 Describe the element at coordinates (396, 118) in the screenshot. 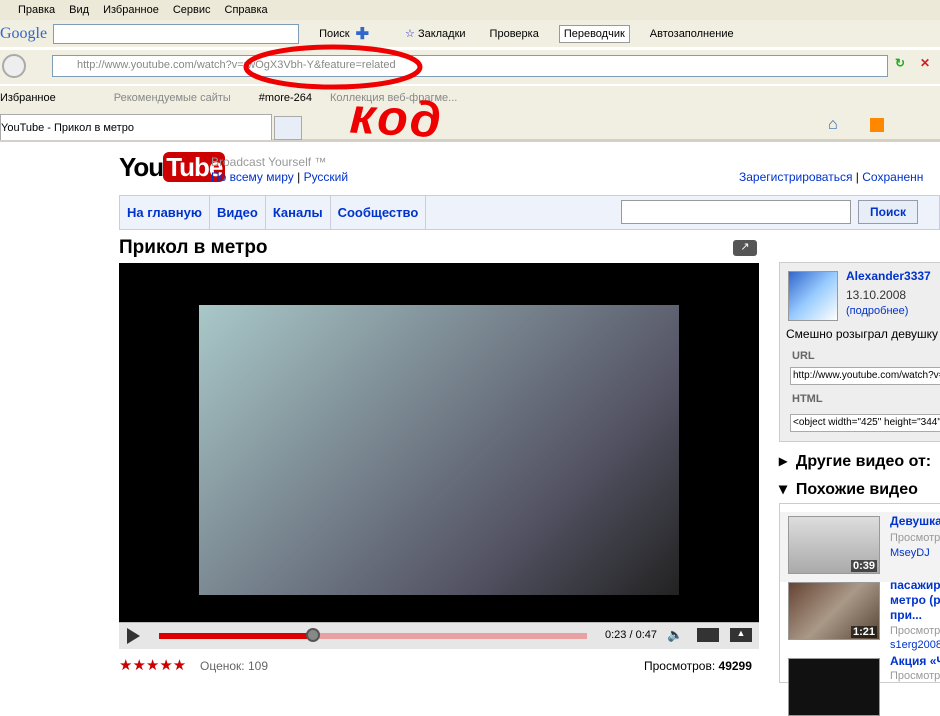

I see `annotation-handwriting-kod: код` at that location.